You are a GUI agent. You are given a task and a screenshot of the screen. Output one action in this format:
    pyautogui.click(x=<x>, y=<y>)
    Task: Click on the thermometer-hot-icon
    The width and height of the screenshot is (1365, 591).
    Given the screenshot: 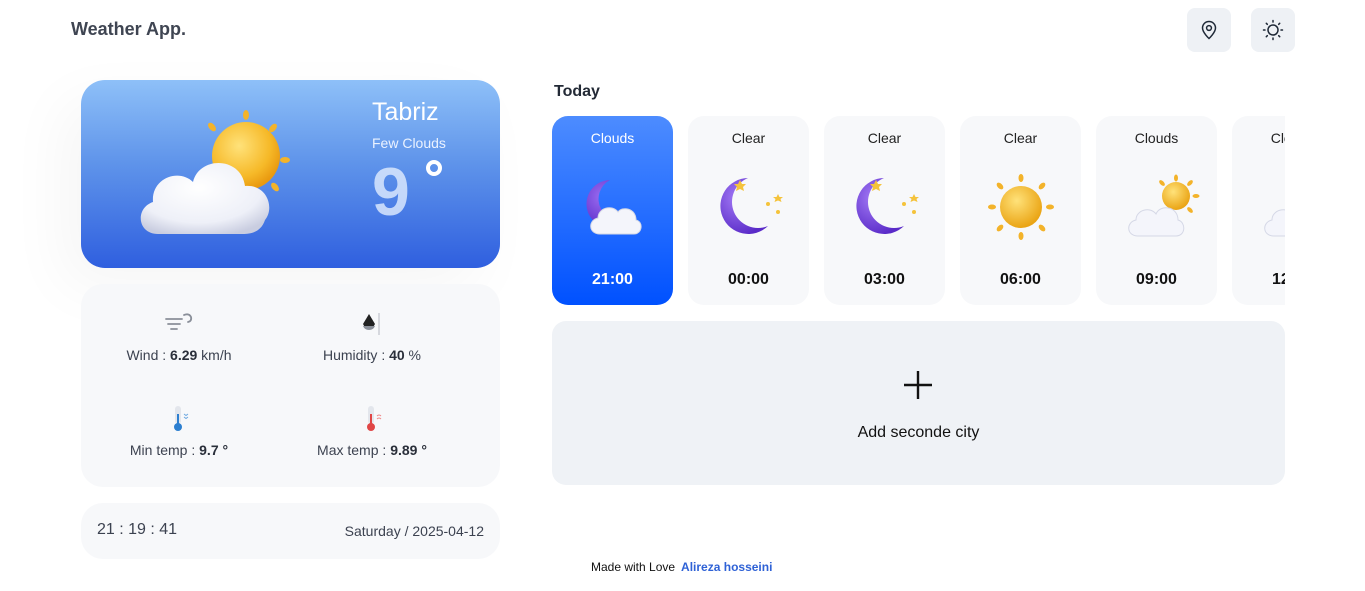 What is the action you would take?
    pyautogui.click(x=374, y=418)
    